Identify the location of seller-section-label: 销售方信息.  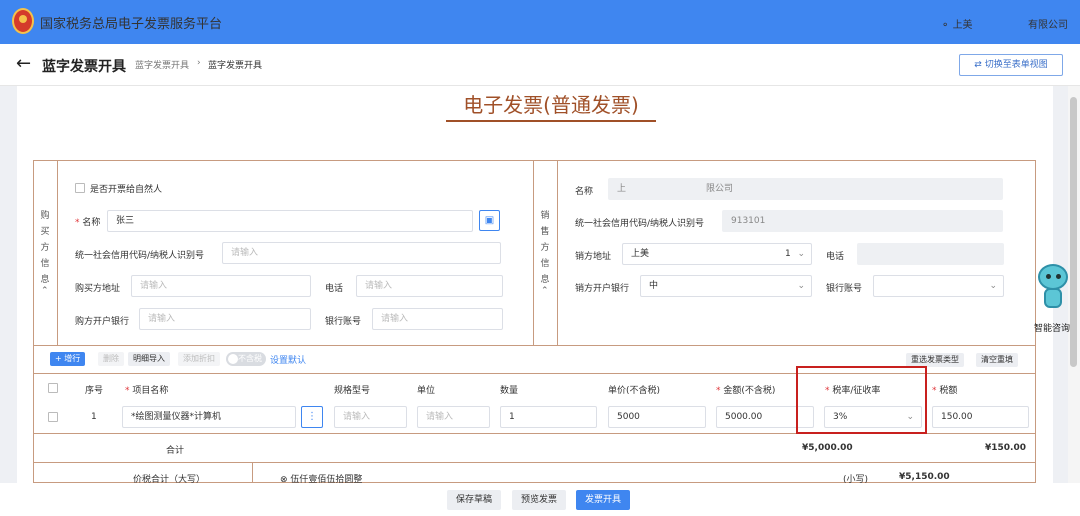
(545, 248).